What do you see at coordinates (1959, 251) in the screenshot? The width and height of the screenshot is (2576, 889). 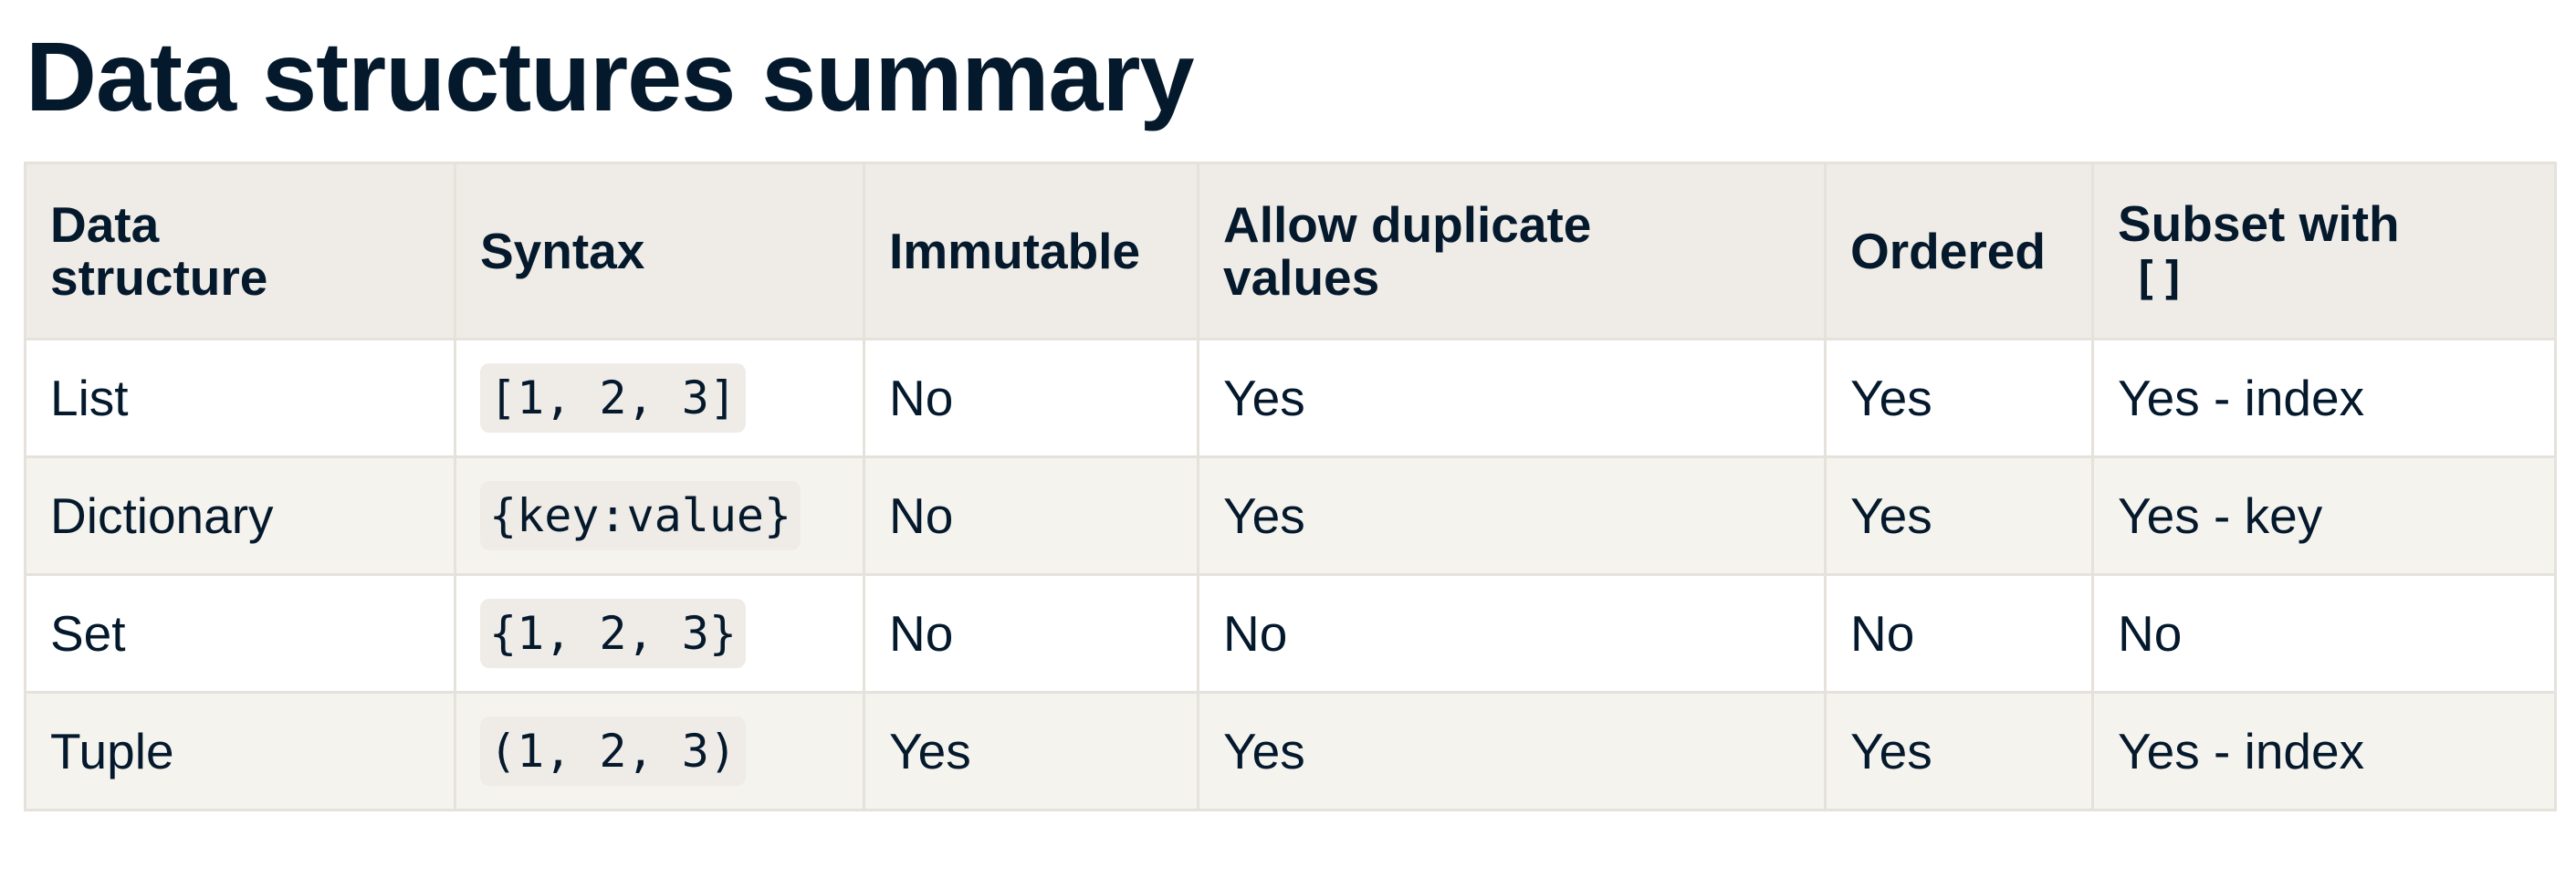 I see `header-ordered: Ordered` at bounding box center [1959, 251].